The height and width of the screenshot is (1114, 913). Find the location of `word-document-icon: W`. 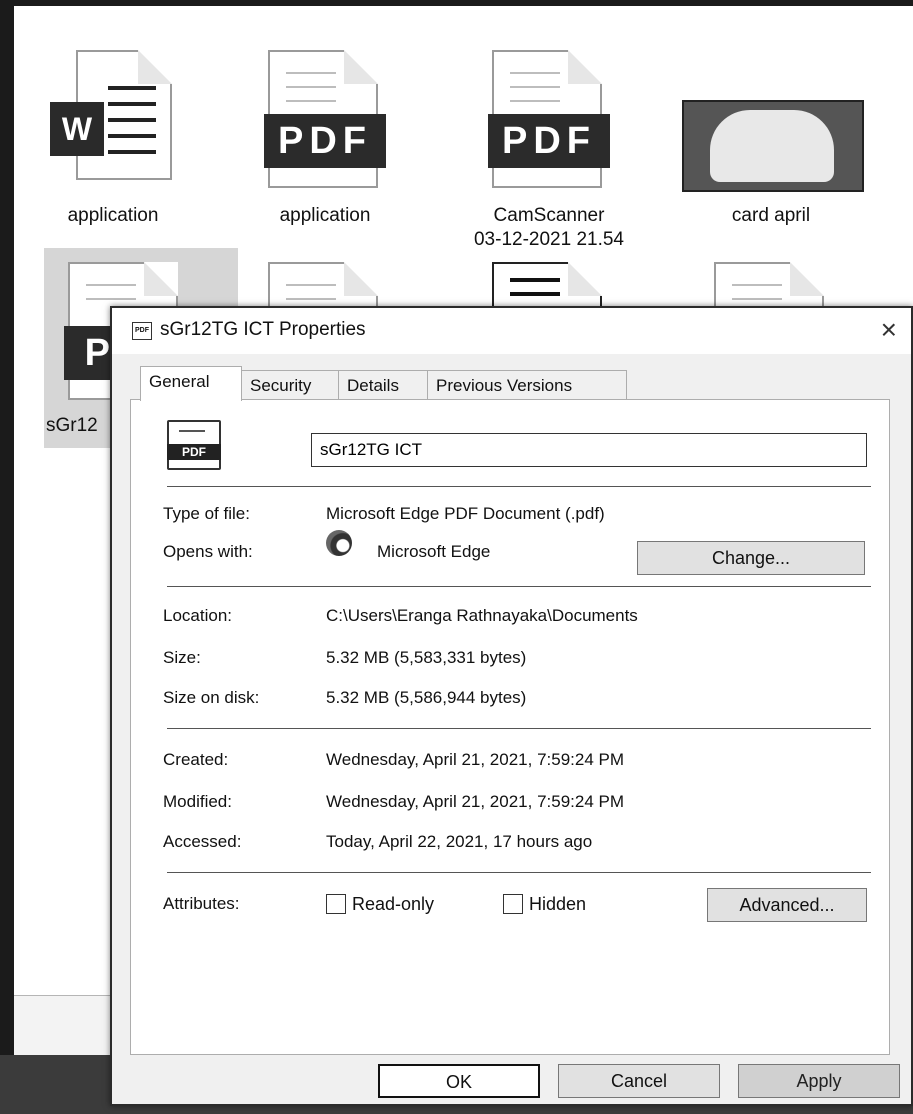

word-document-icon: W is located at coordinates (113, 121).